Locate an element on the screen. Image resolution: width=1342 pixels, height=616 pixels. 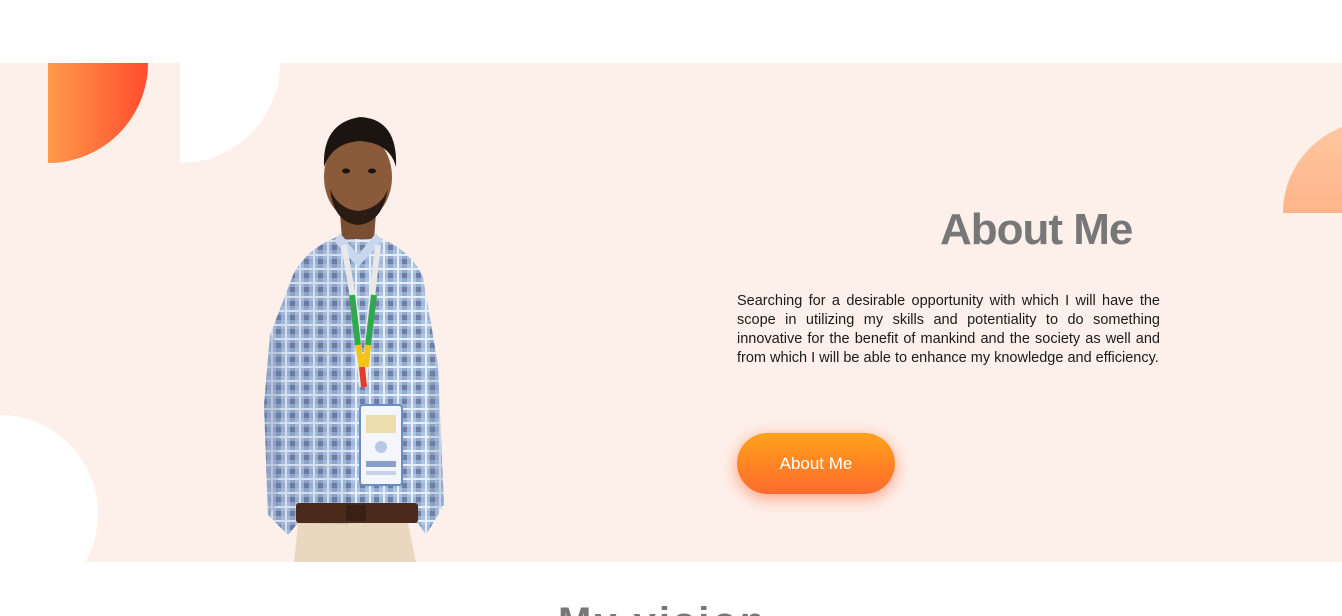
about-me-button: About Me is located at coordinates (816, 463).